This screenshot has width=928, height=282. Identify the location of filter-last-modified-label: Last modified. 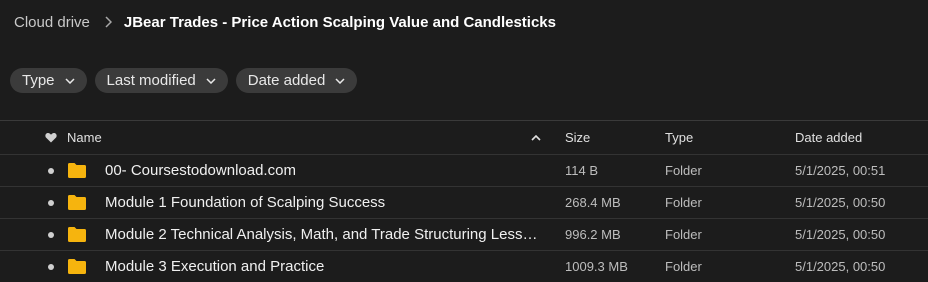
(151, 80).